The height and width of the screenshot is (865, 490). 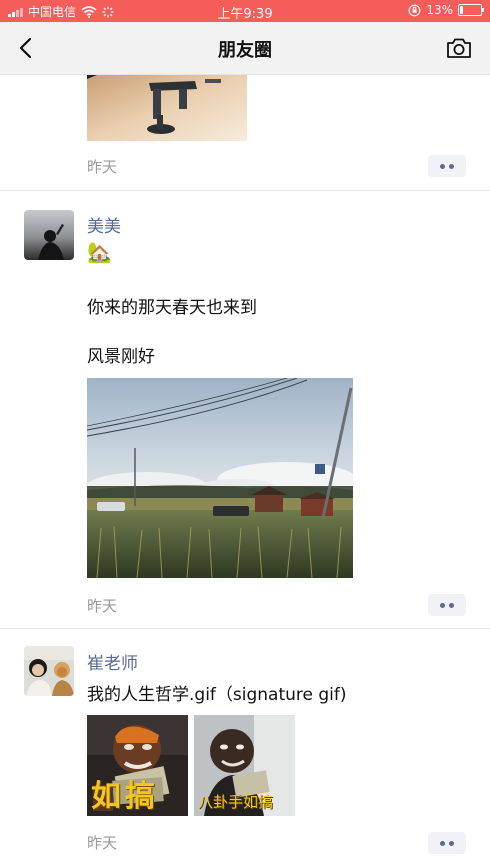 What do you see at coordinates (104, 224) in the screenshot?
I see `post-author: 美美` at bounding box center [104, 224].